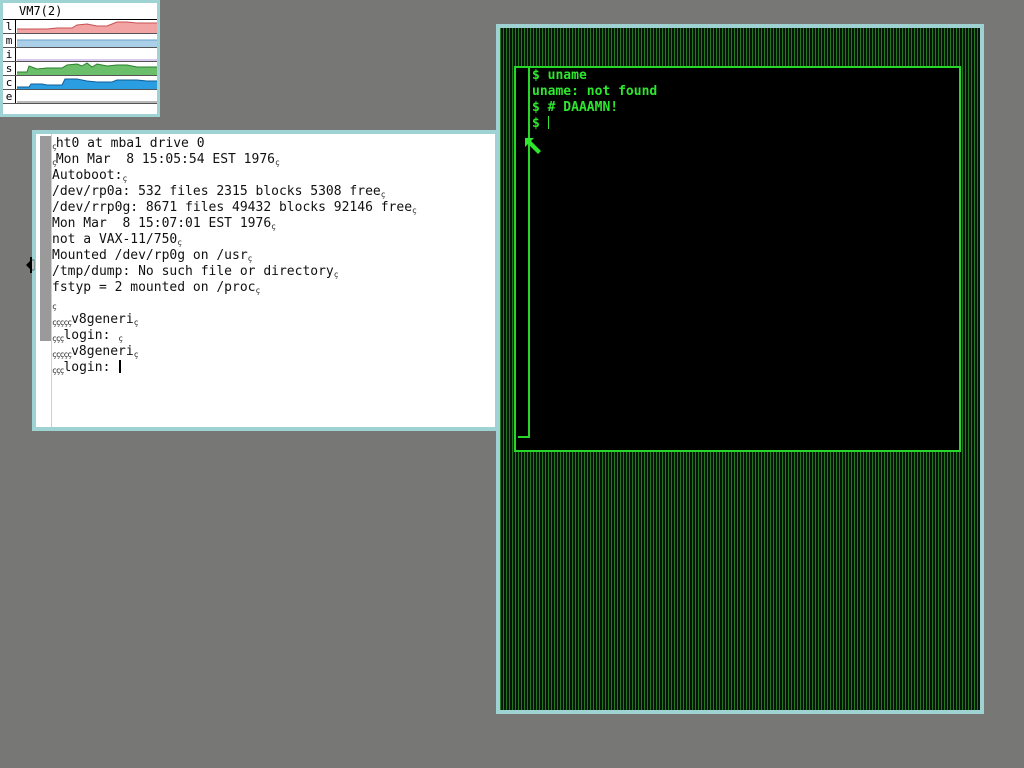 Image resolution: width=1024 pixels, height=768 pixels. What do you see at coordinates (87, 68) in the screenshot?
I see `vismon-graph-s` at bounding box center [87, 68].